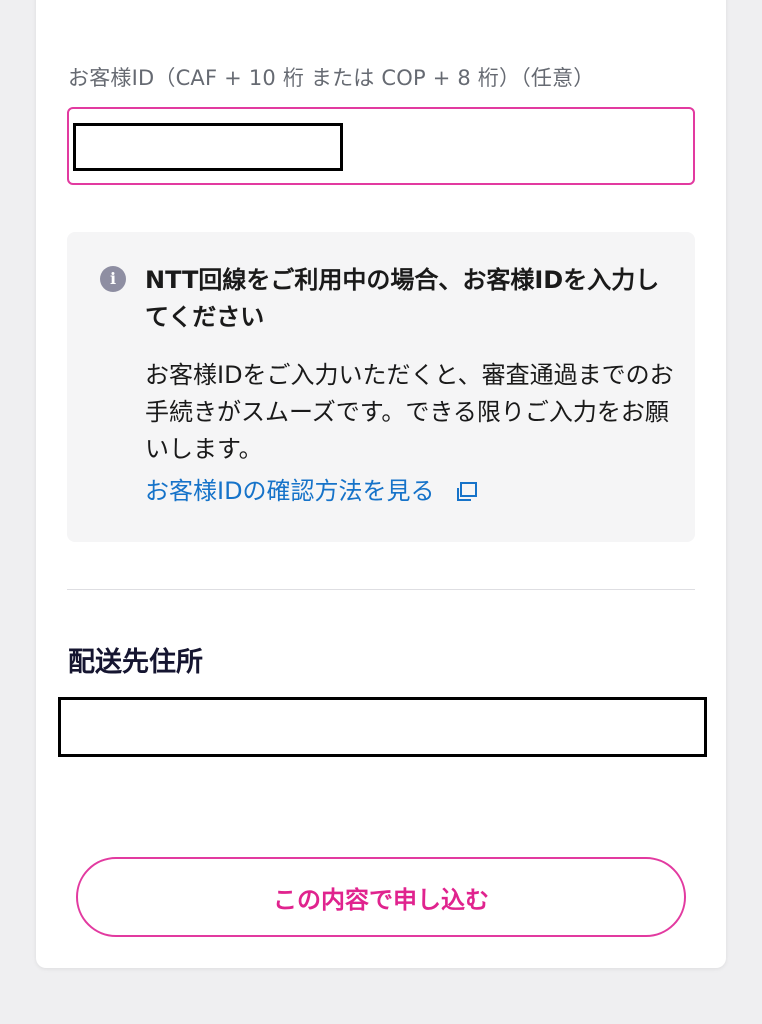  What do you see at coordinates (208, 147) in the screenshot?
I see `redacted-customer-id` at bounding box center [208, 147].